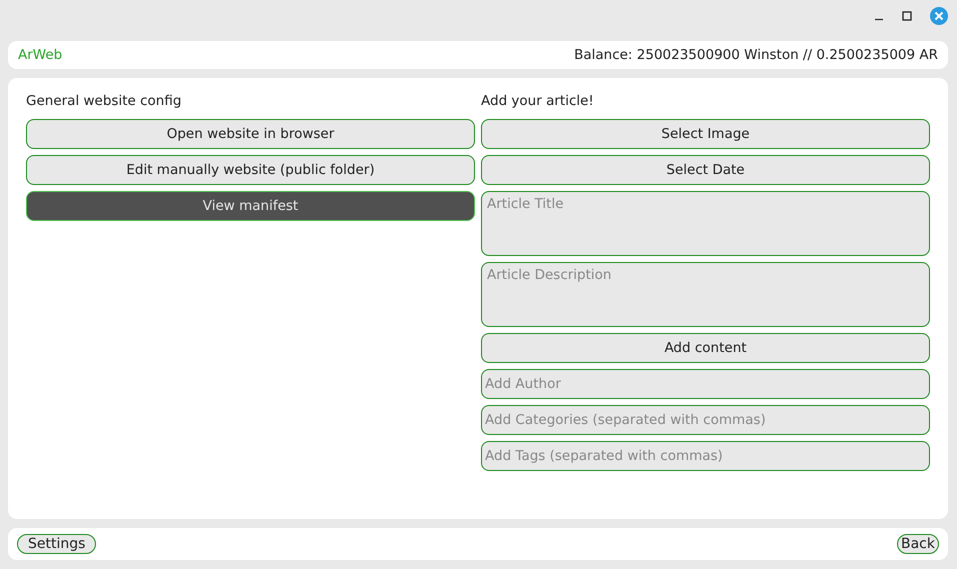  Describe the element at coordinates (705, 294) in the screenshot. I see `text-area: Article Description` at that location.